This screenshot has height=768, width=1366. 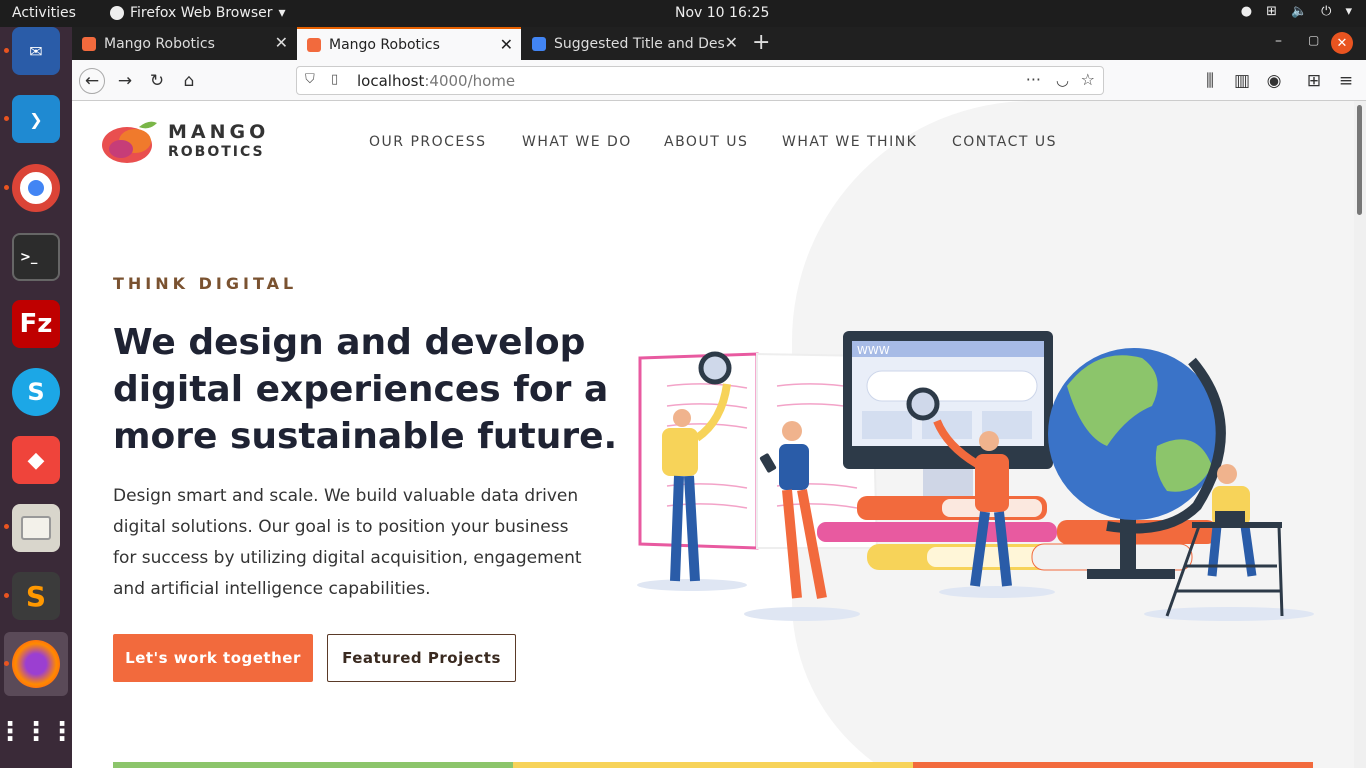 What do you see at coordinates (873, 350) in the screenshot?
I see `illustration-www-label: WWW` at bounding box center [873, 350].